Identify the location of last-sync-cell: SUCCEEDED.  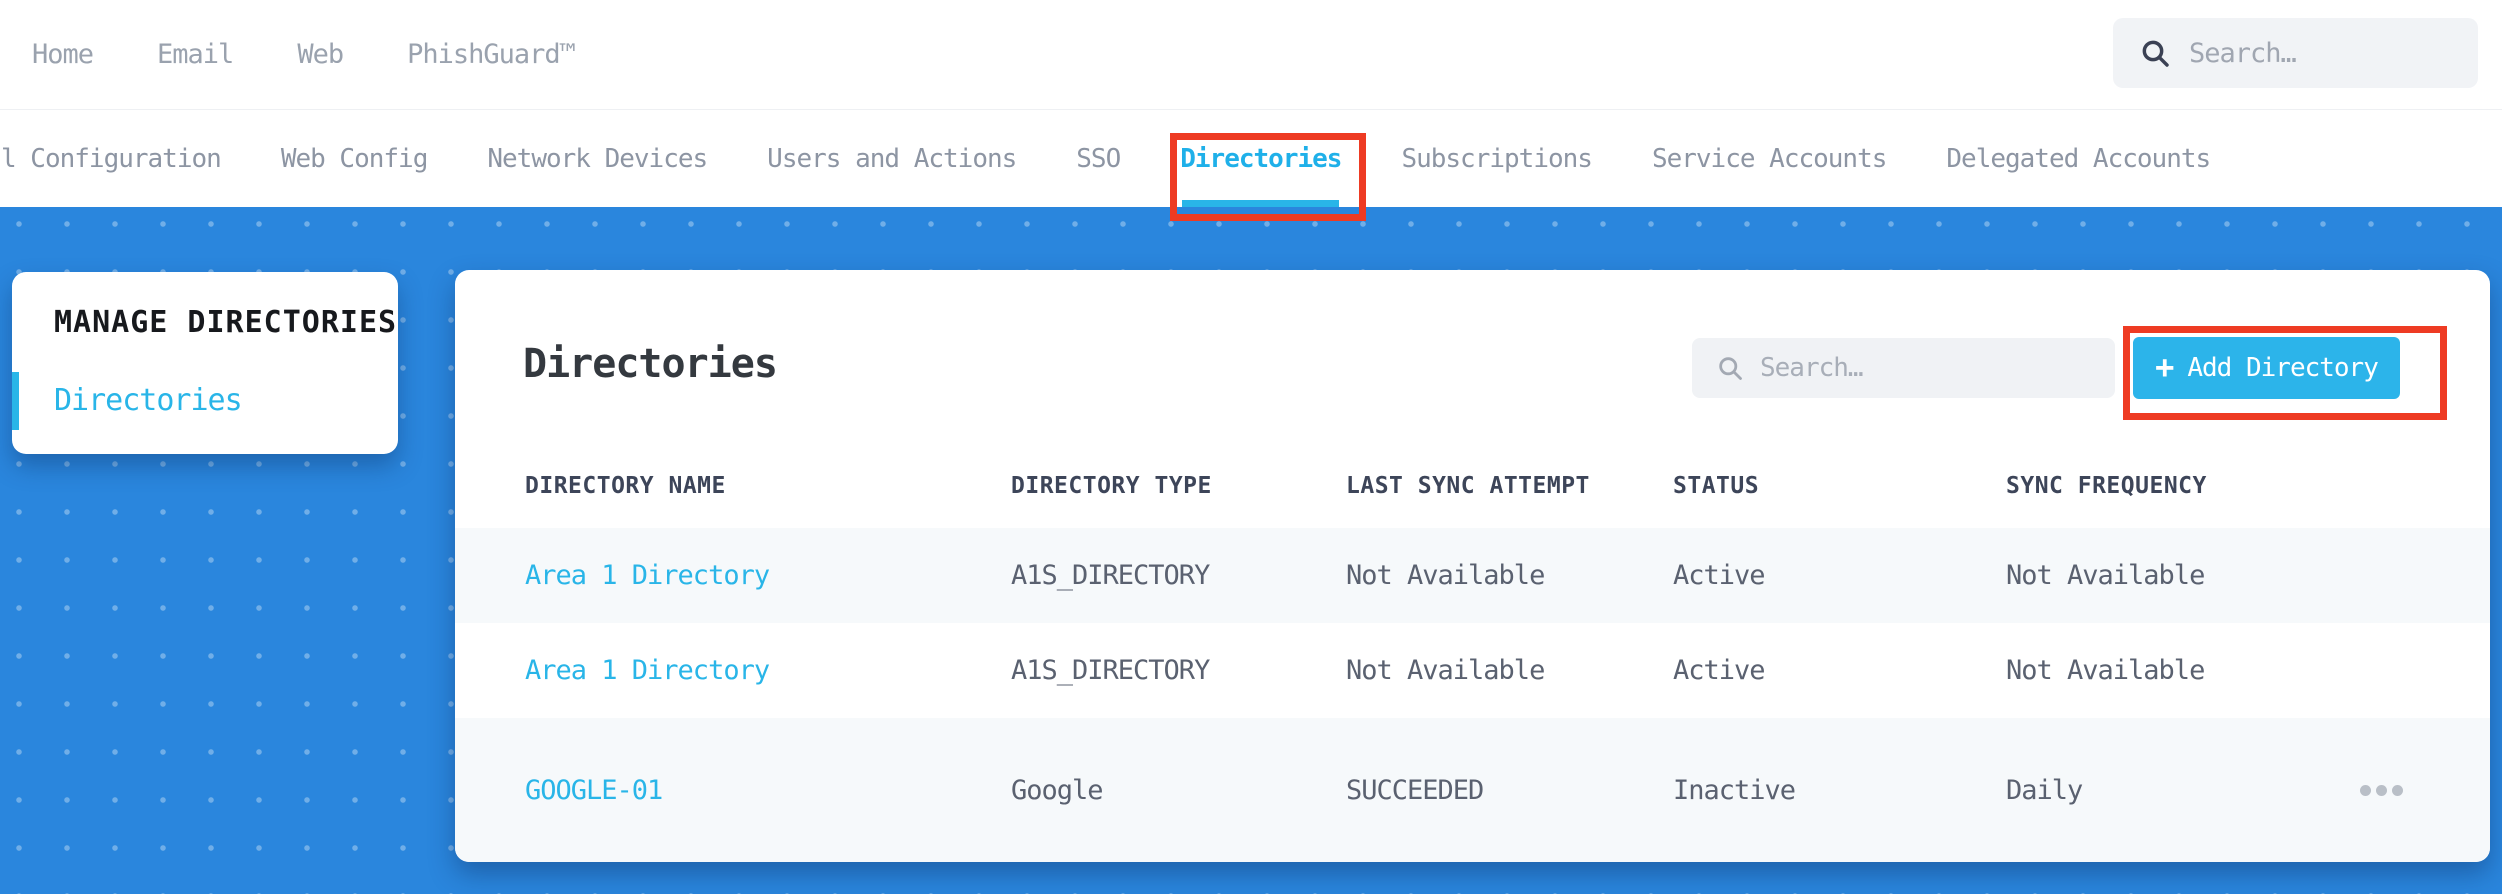
(1415, 790).